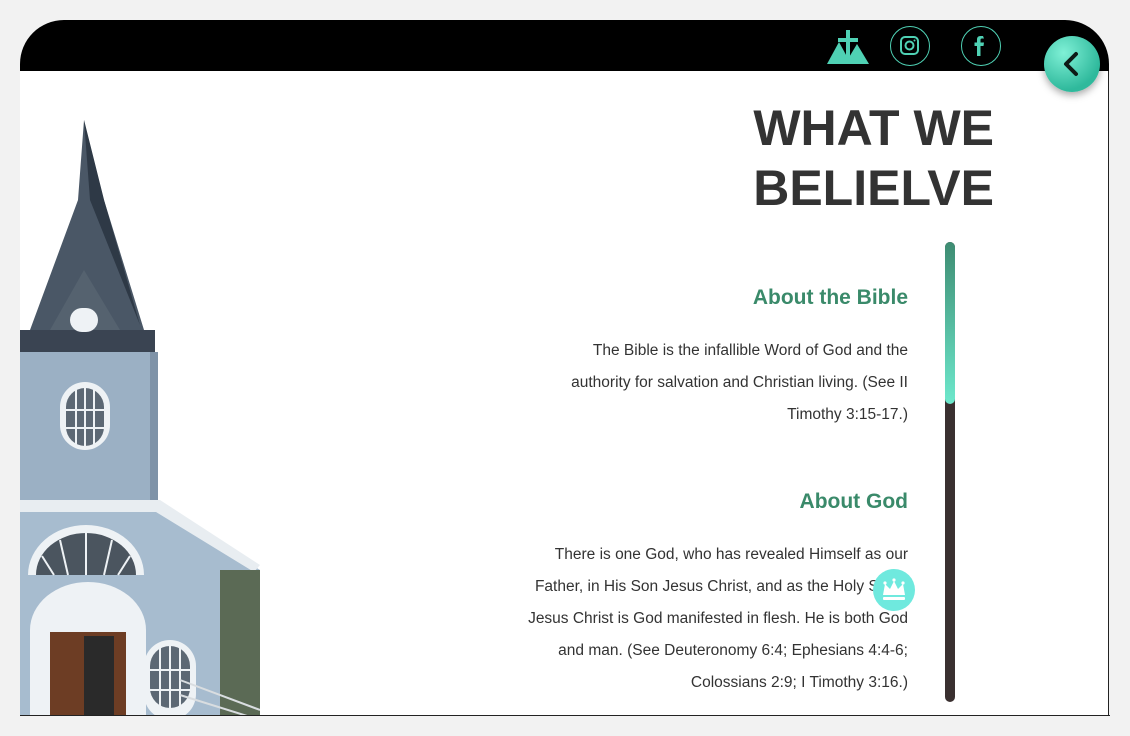 The image size is (1130, 736). I want to click on page-title: WHAT WE BELIELVE, so click(814, 158).